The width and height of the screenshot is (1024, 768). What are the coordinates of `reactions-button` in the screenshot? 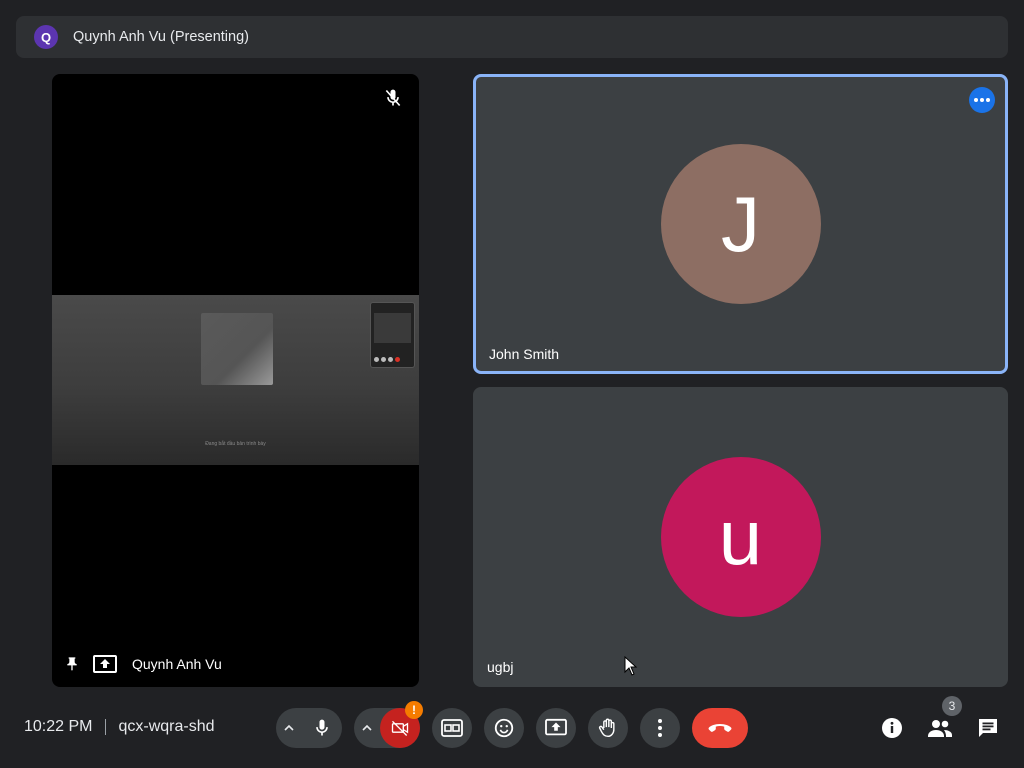 It's located at (504, 728).